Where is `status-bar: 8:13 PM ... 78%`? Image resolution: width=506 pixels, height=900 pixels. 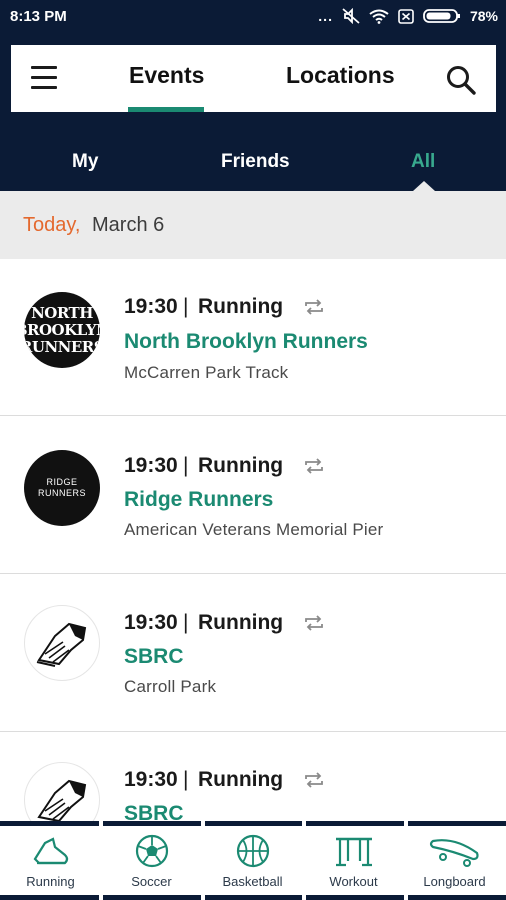 status-bar: 8:13 PM ... 78% is located at coordinates (253, 18).